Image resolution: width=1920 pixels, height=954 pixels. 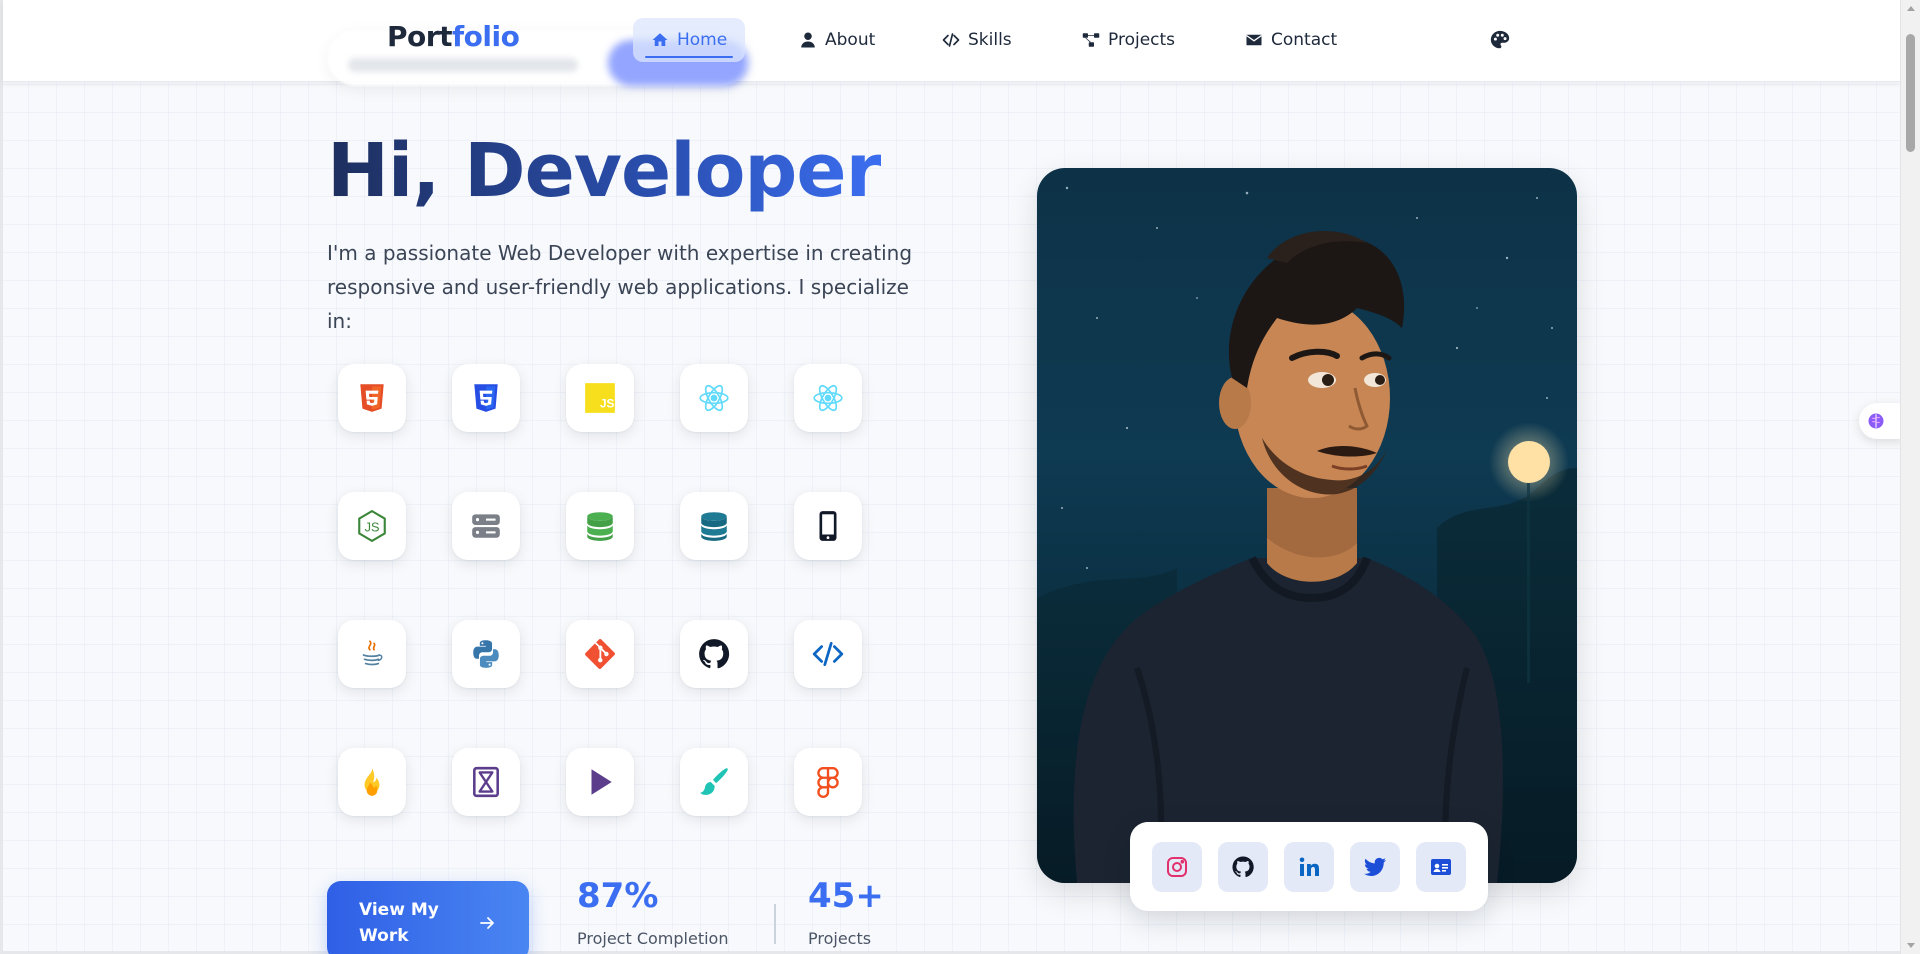 I want to click on social-id-card, so click(x=1441, y=866).